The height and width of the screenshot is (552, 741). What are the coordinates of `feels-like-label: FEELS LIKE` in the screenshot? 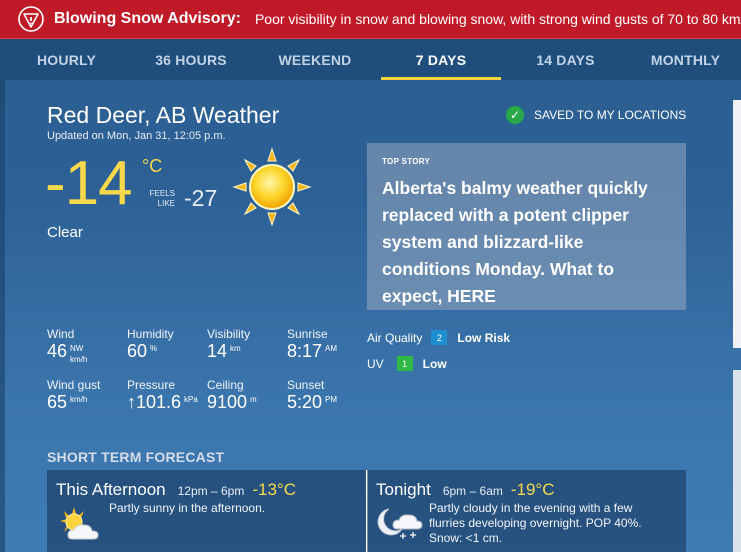 It's located at (161, 199).